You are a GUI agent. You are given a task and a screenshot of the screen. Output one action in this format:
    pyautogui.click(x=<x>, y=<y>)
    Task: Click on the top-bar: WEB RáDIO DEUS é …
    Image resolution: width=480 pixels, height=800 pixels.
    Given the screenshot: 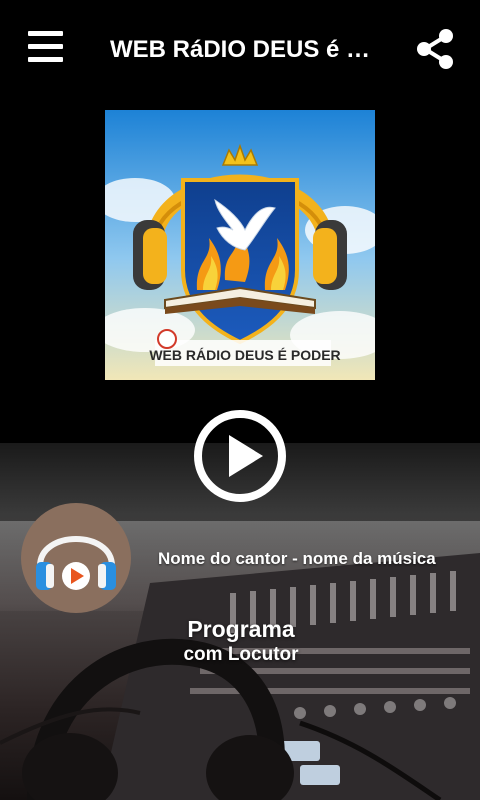 What is the action you would take?
    pyautogui.click(x=240, y=48)
    